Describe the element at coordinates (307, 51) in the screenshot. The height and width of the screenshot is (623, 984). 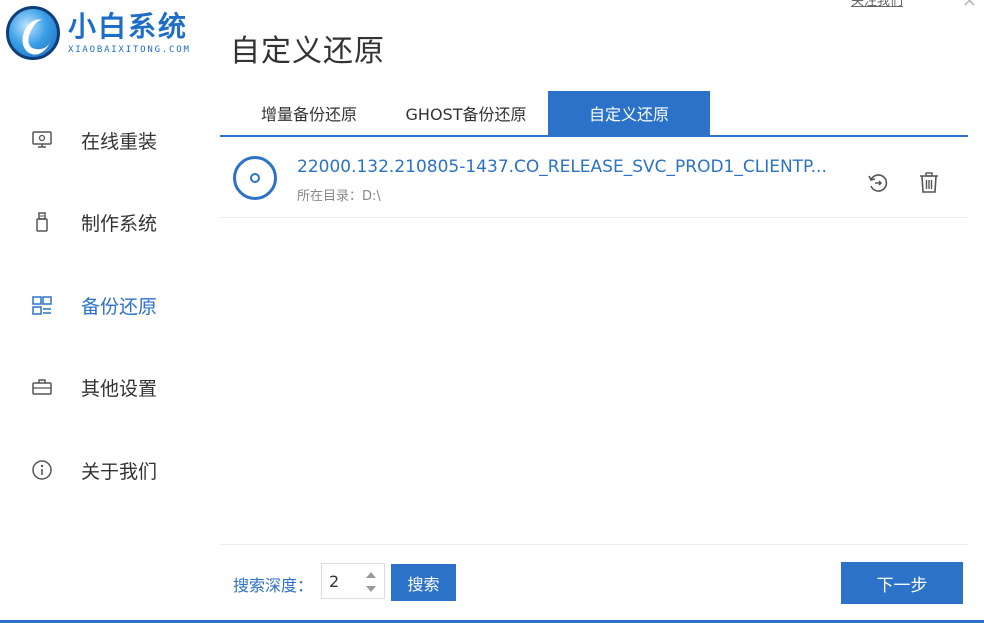
I see `page-title: 自定义还原` at that location.